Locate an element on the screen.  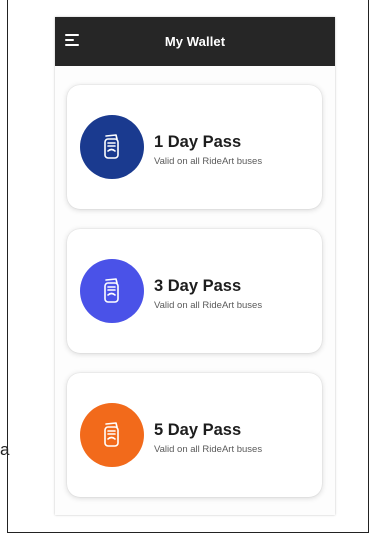
page-title: My Wallet is located at coordinates (195, 41).